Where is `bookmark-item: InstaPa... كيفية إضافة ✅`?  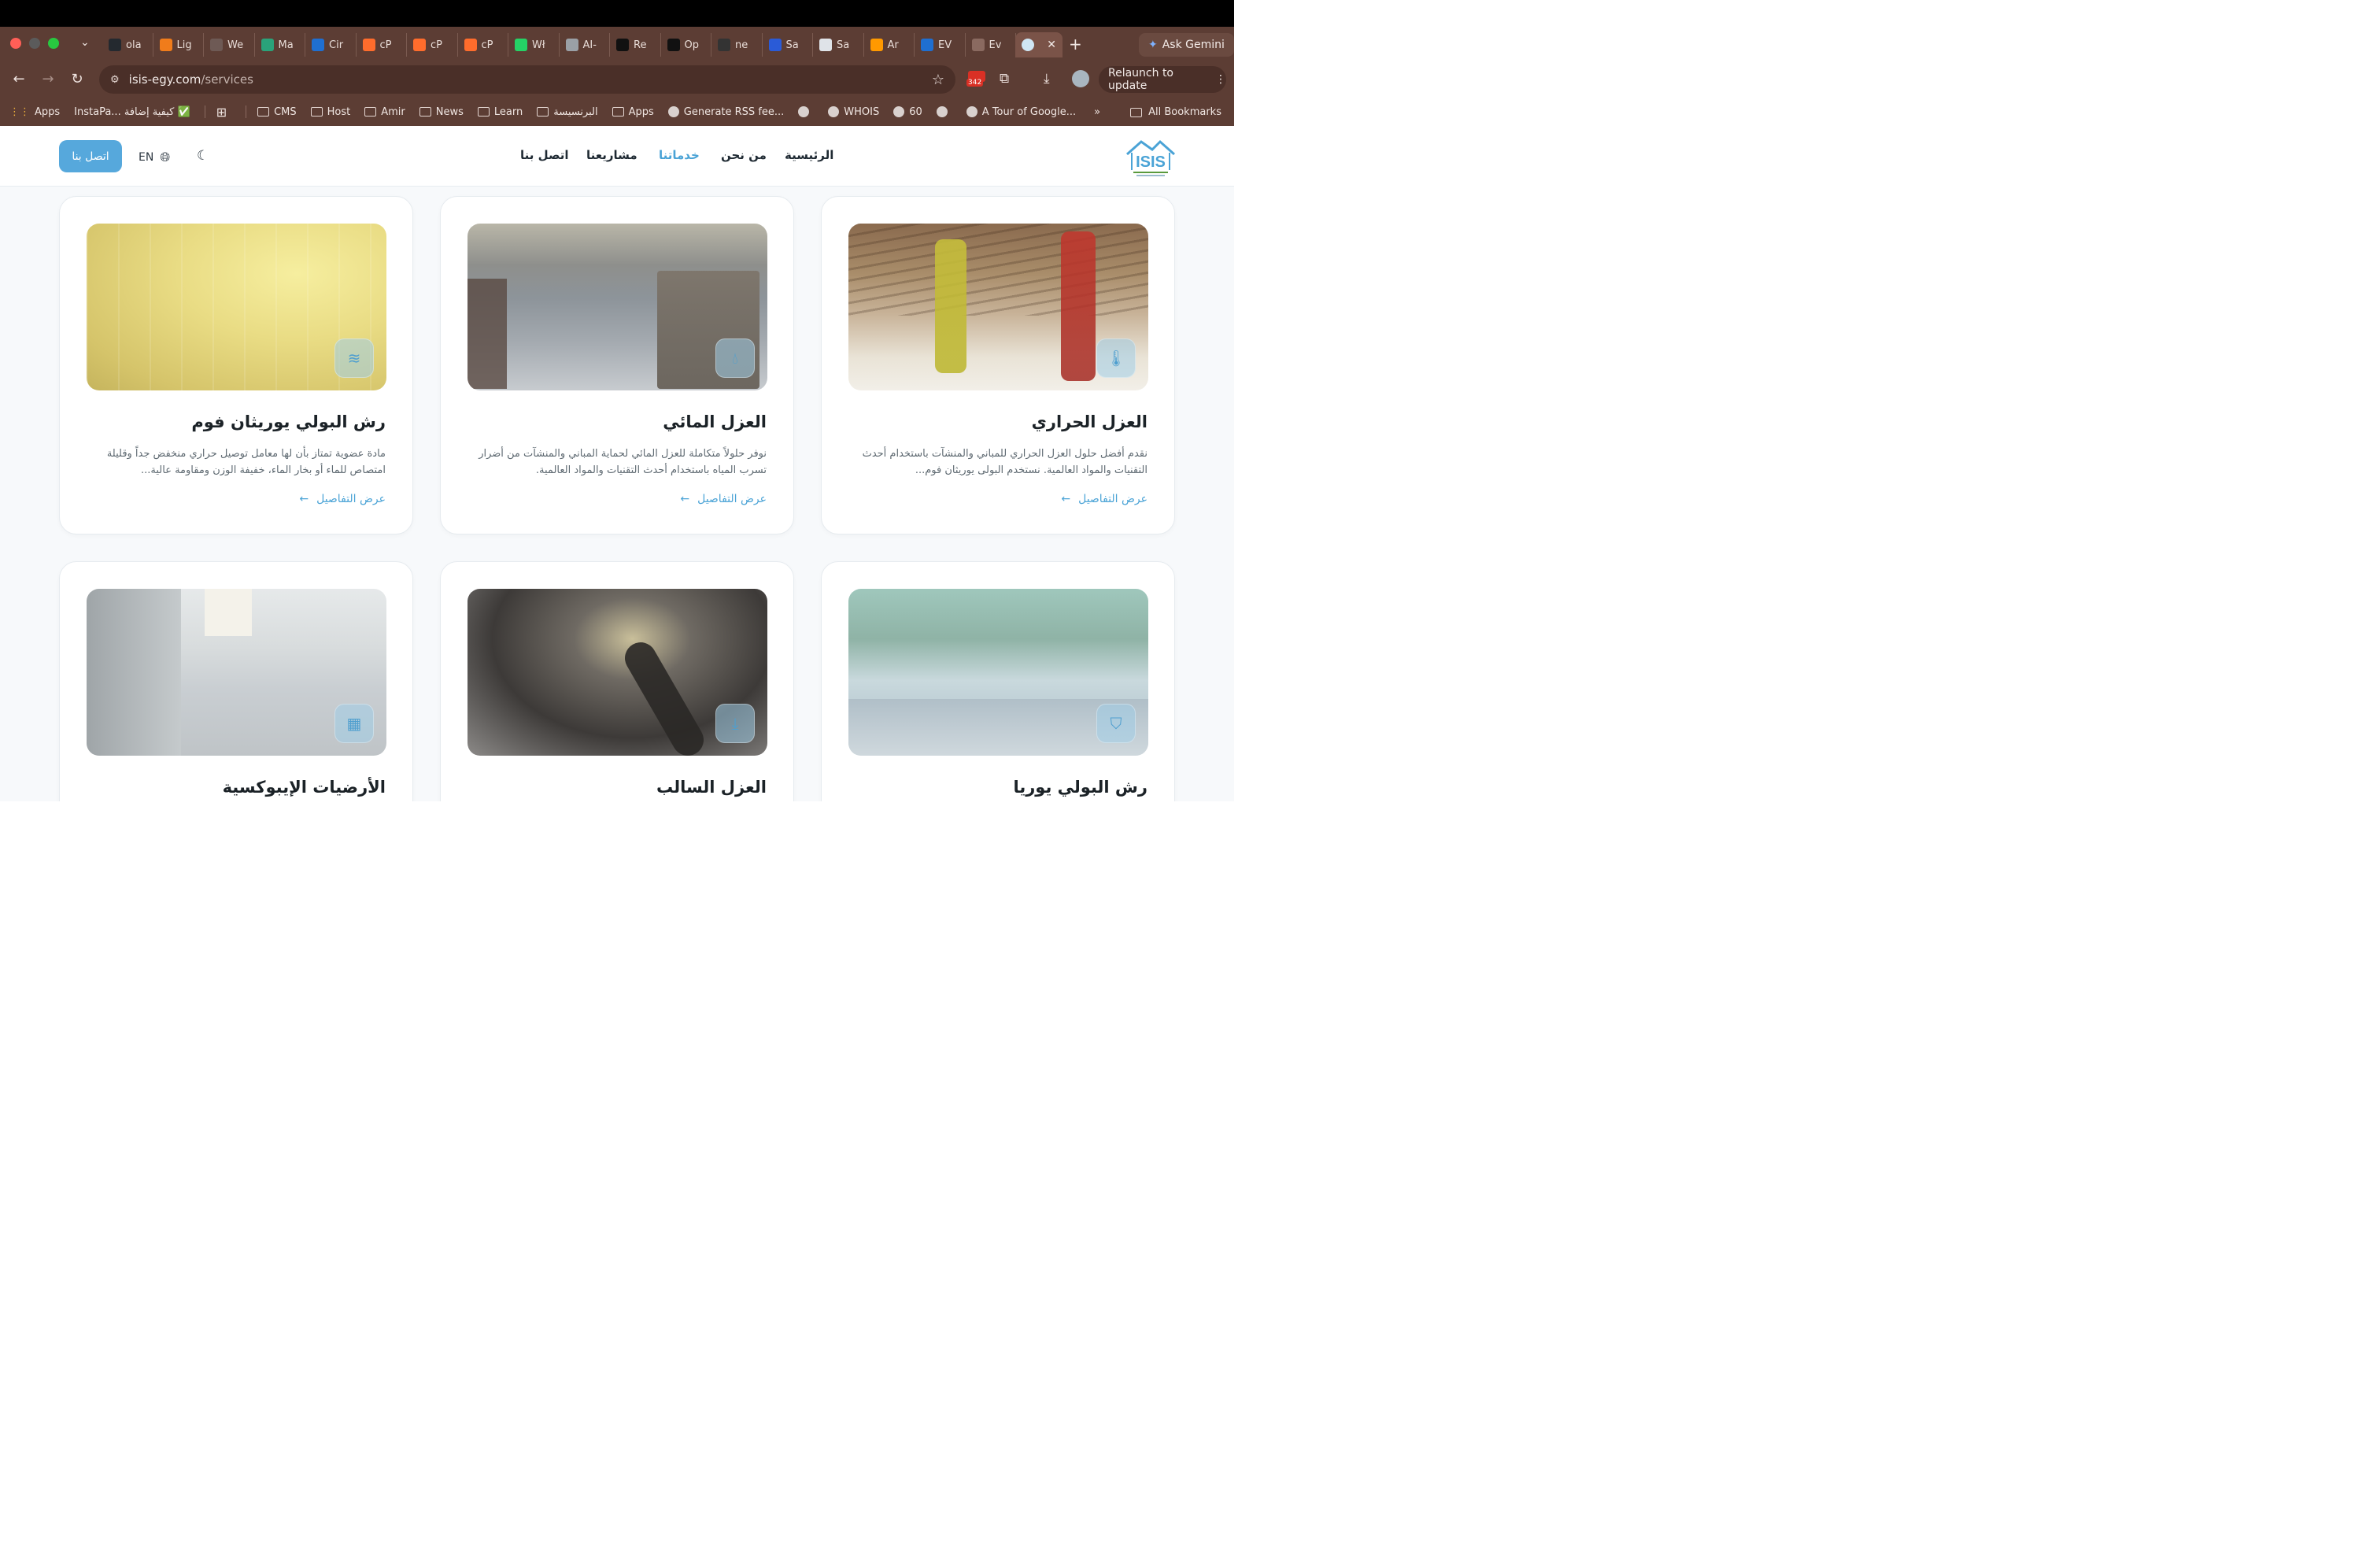
bookmark-item: InstaPa... كيفية إضافة ✅ is located at coordinates (132, 112).